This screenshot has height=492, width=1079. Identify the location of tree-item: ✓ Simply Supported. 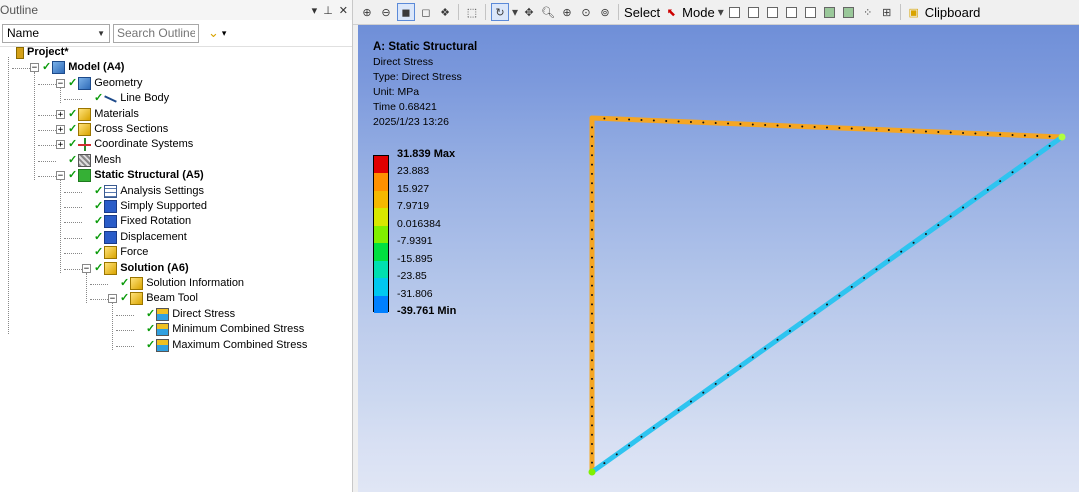
(150, 206).